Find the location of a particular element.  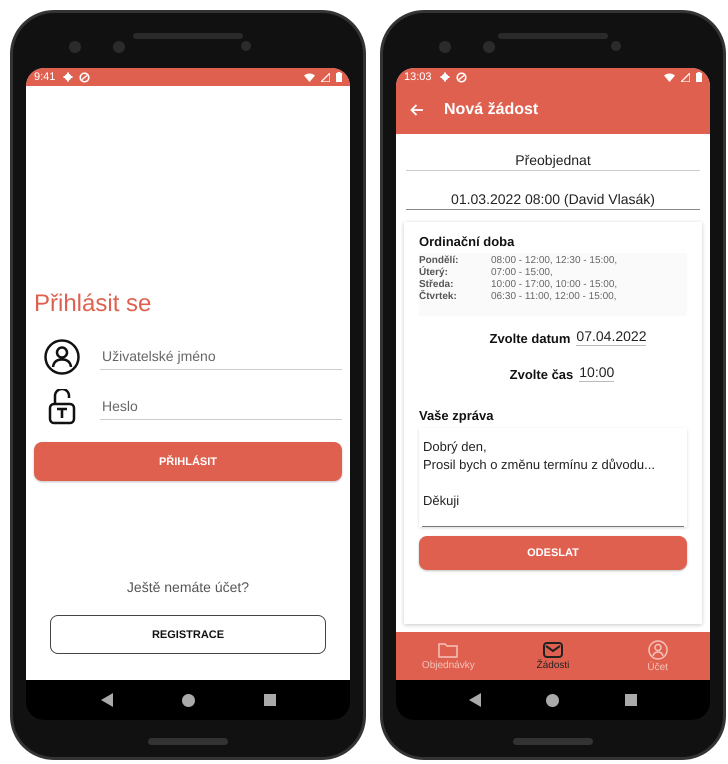

login-title: Přihlásit se is located at coordinates (93, 304).